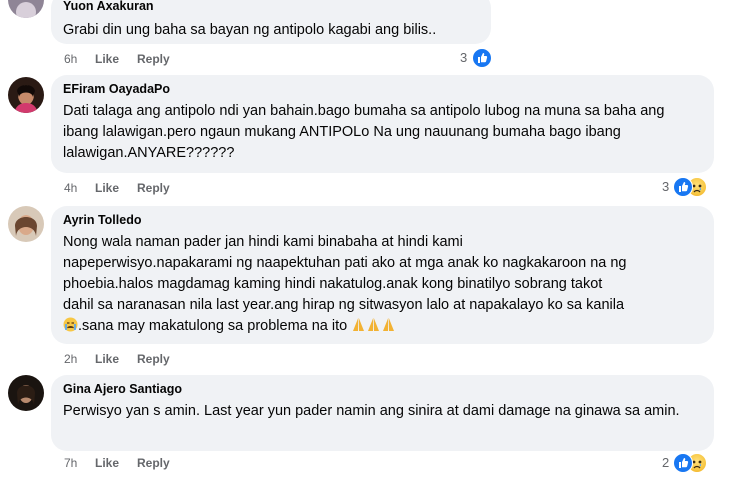  Describe the element at coordinates (382, 389) in the screenshot. I see `comment-author: Gina Ajero Santiago` at that location.